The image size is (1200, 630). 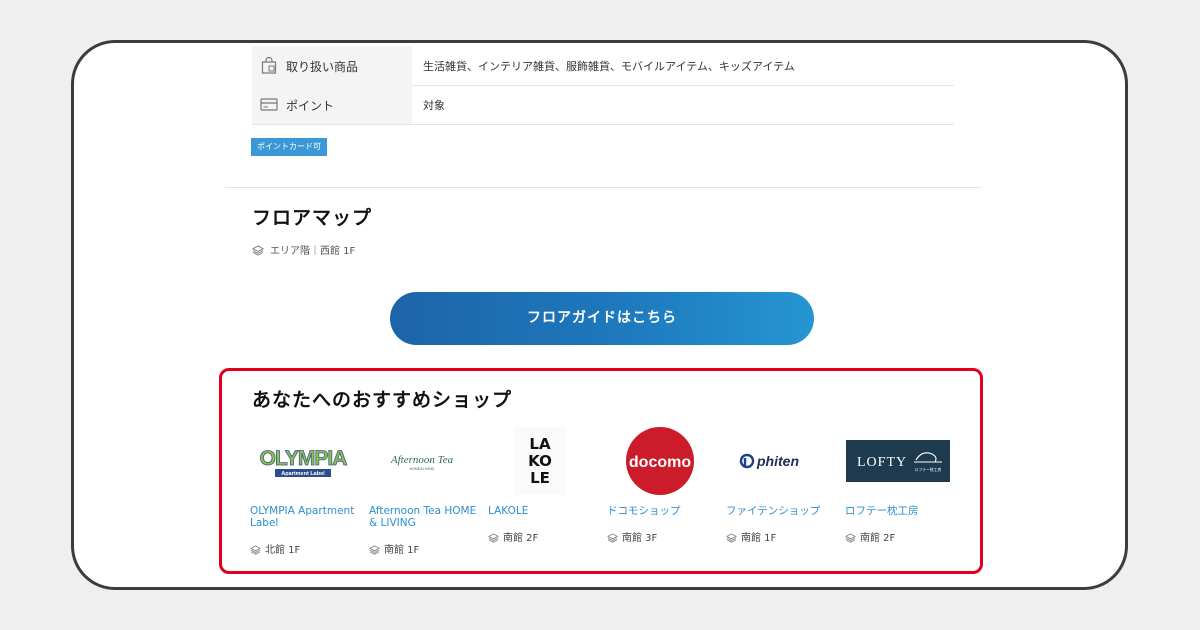 I want to click on info-row-points: ポイント 対象, so click(x=603, y=105).